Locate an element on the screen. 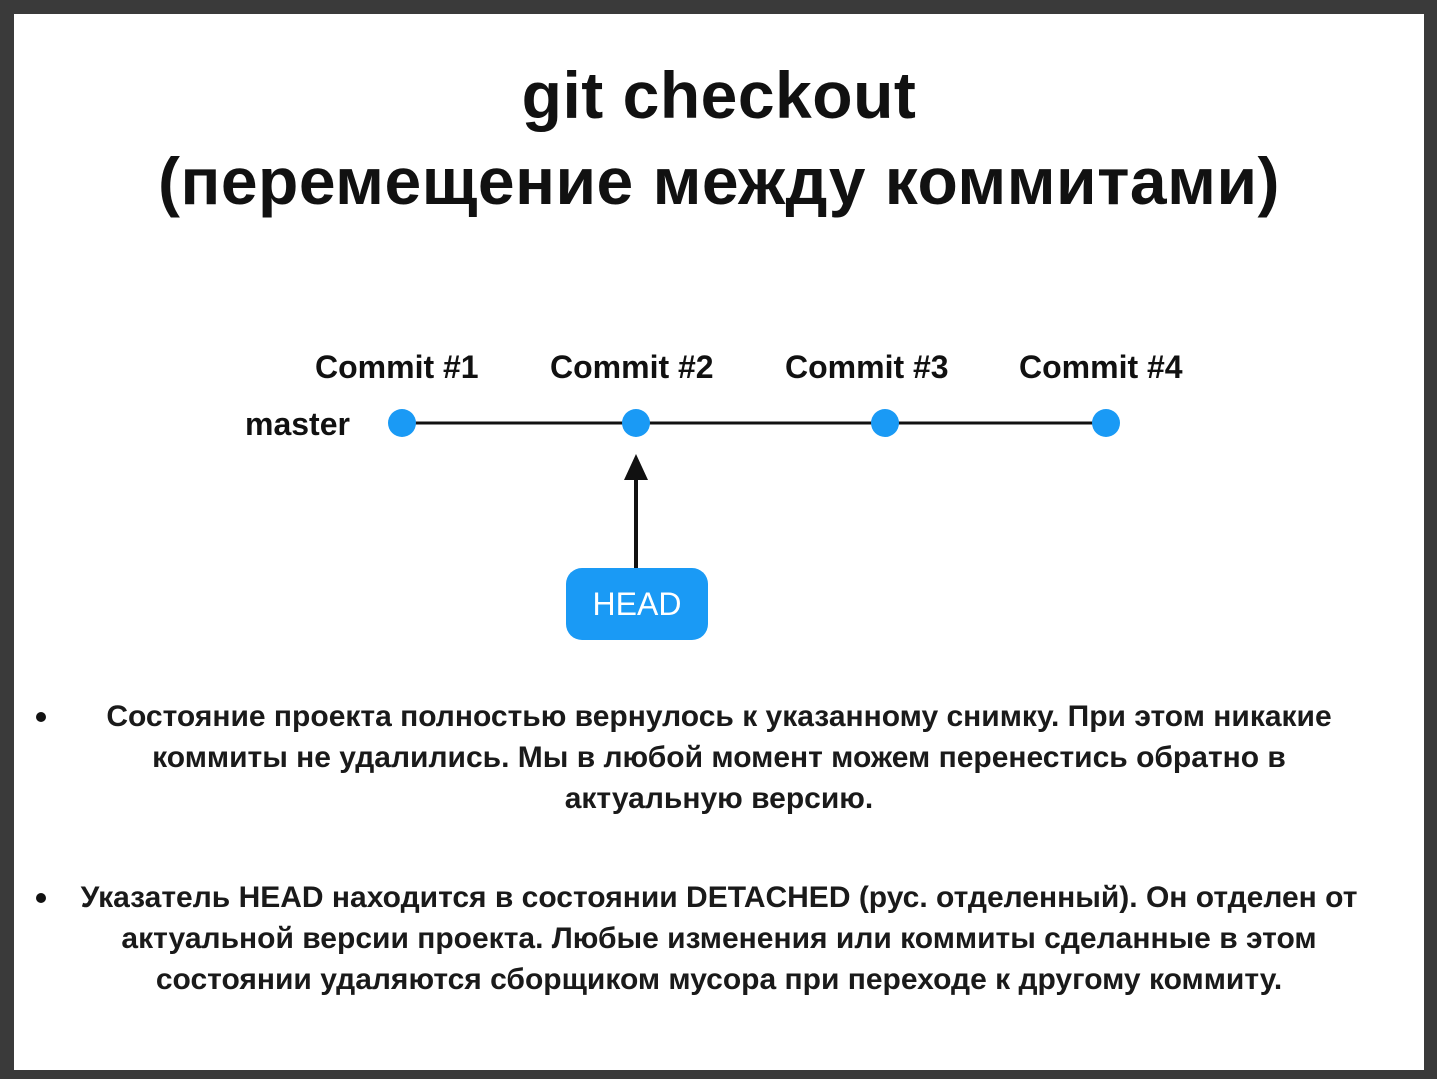  branch-label-master: master is located at coordinates (297, 424).